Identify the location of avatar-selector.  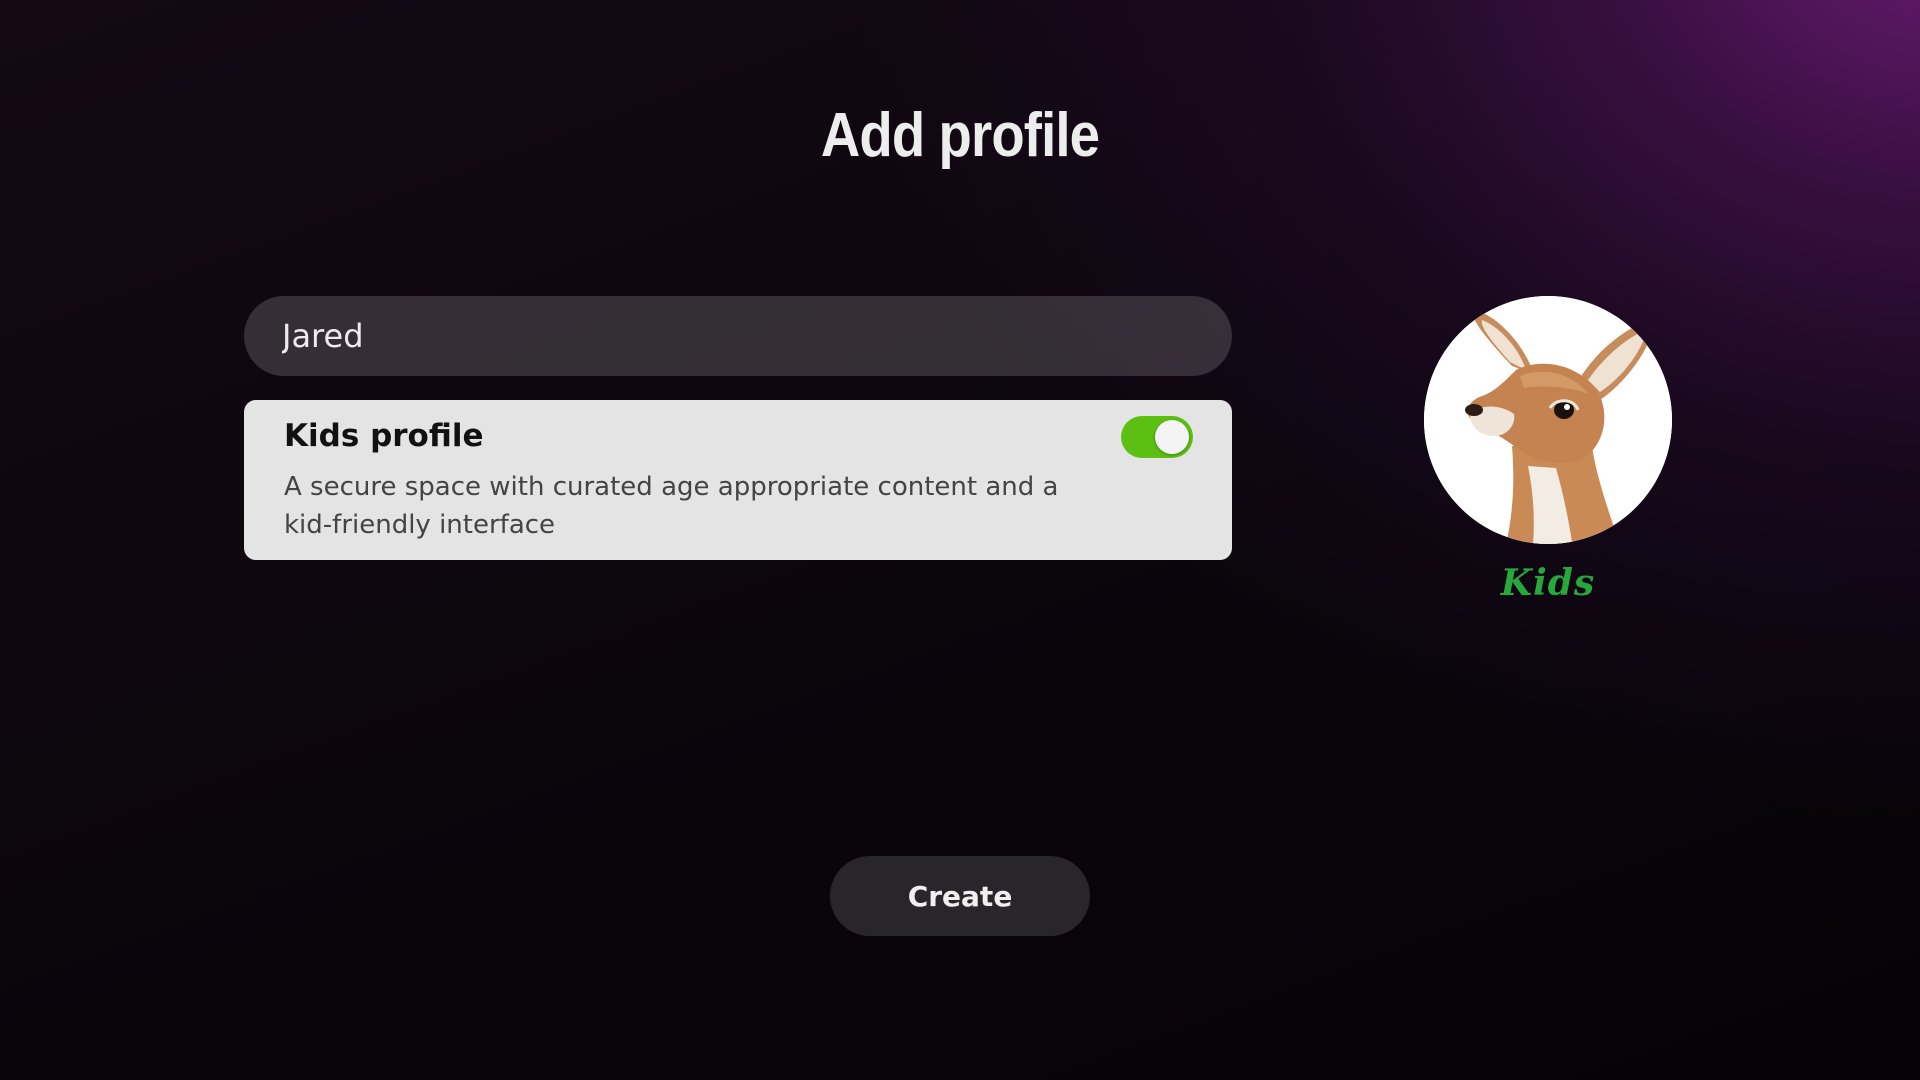
(1548, 420).